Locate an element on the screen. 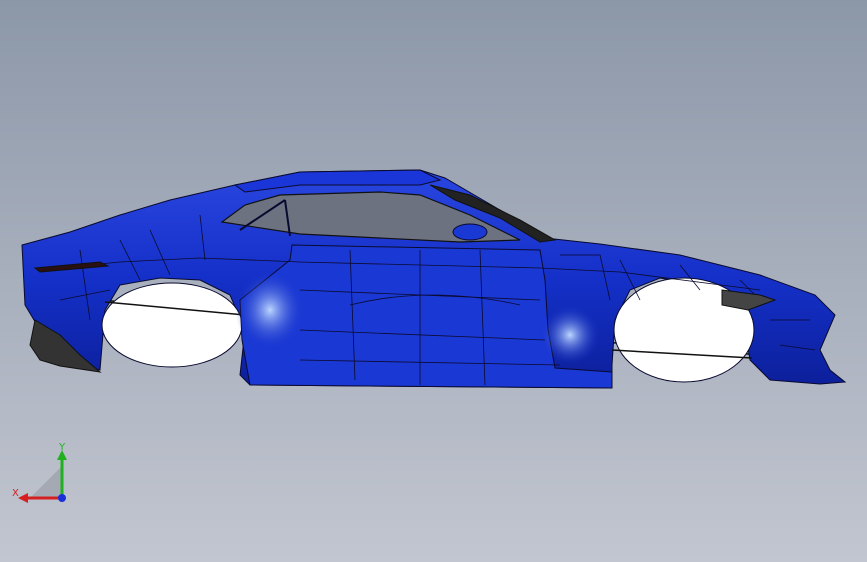 The width and height of the screenshot is (867, 562). z-axis-dot is located at coordinates (62, 498).